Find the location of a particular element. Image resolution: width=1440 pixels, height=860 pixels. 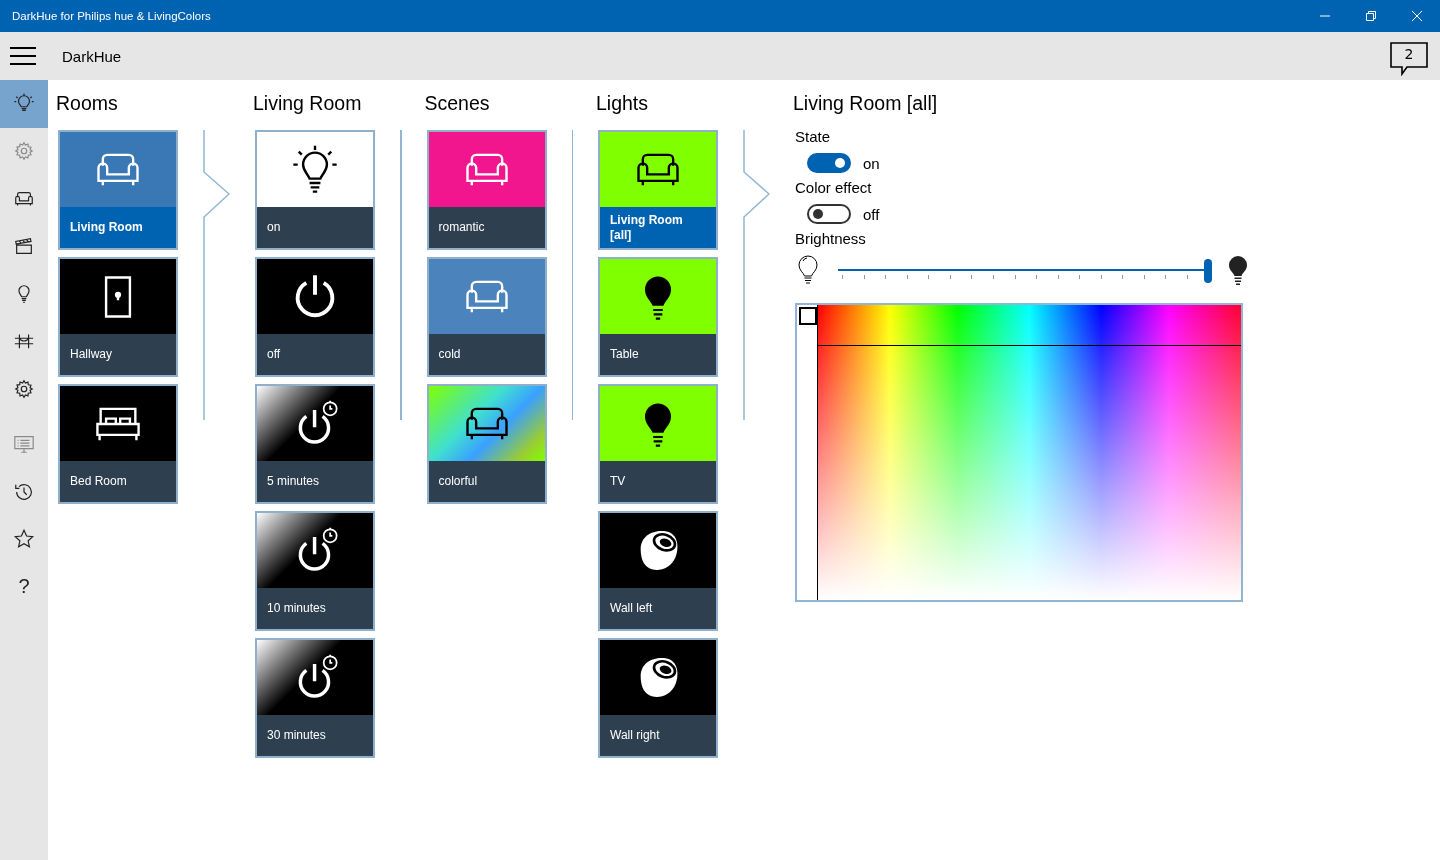

toggle-text: on is located at coordinates (871, 163).